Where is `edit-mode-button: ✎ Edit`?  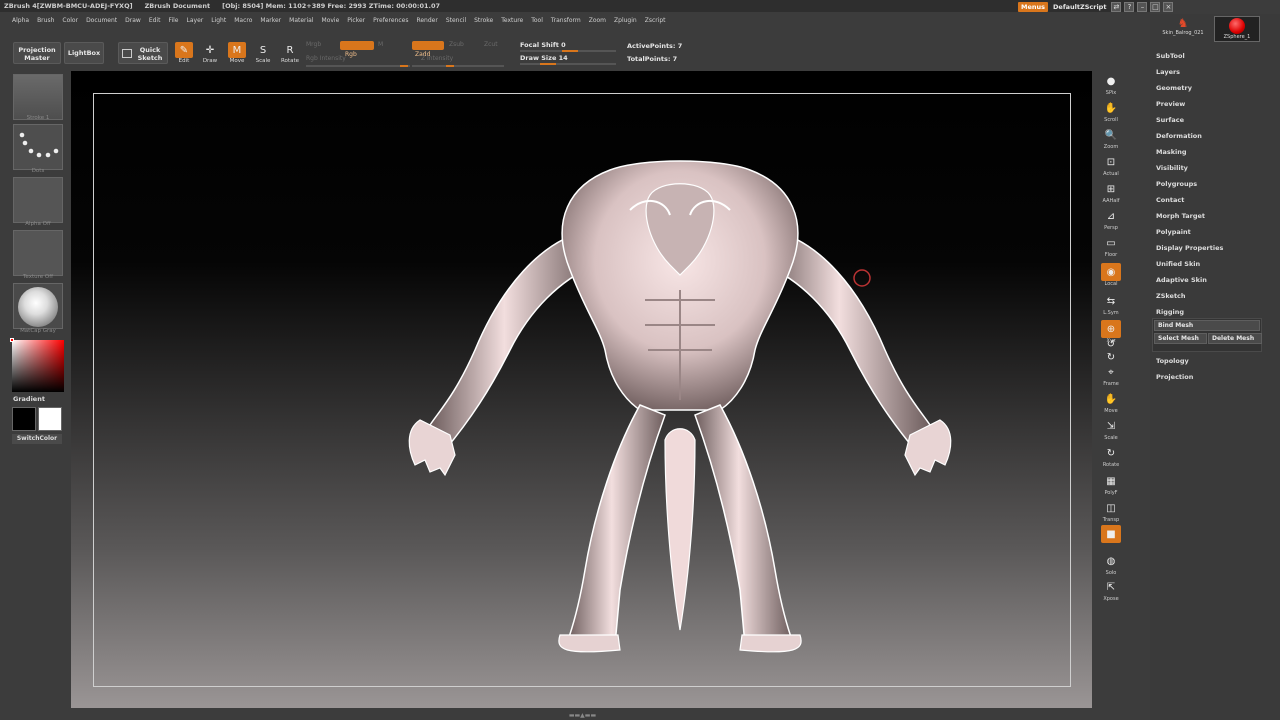
edit-mode-button: ✎ Edit is located at coordinates (184, 54).